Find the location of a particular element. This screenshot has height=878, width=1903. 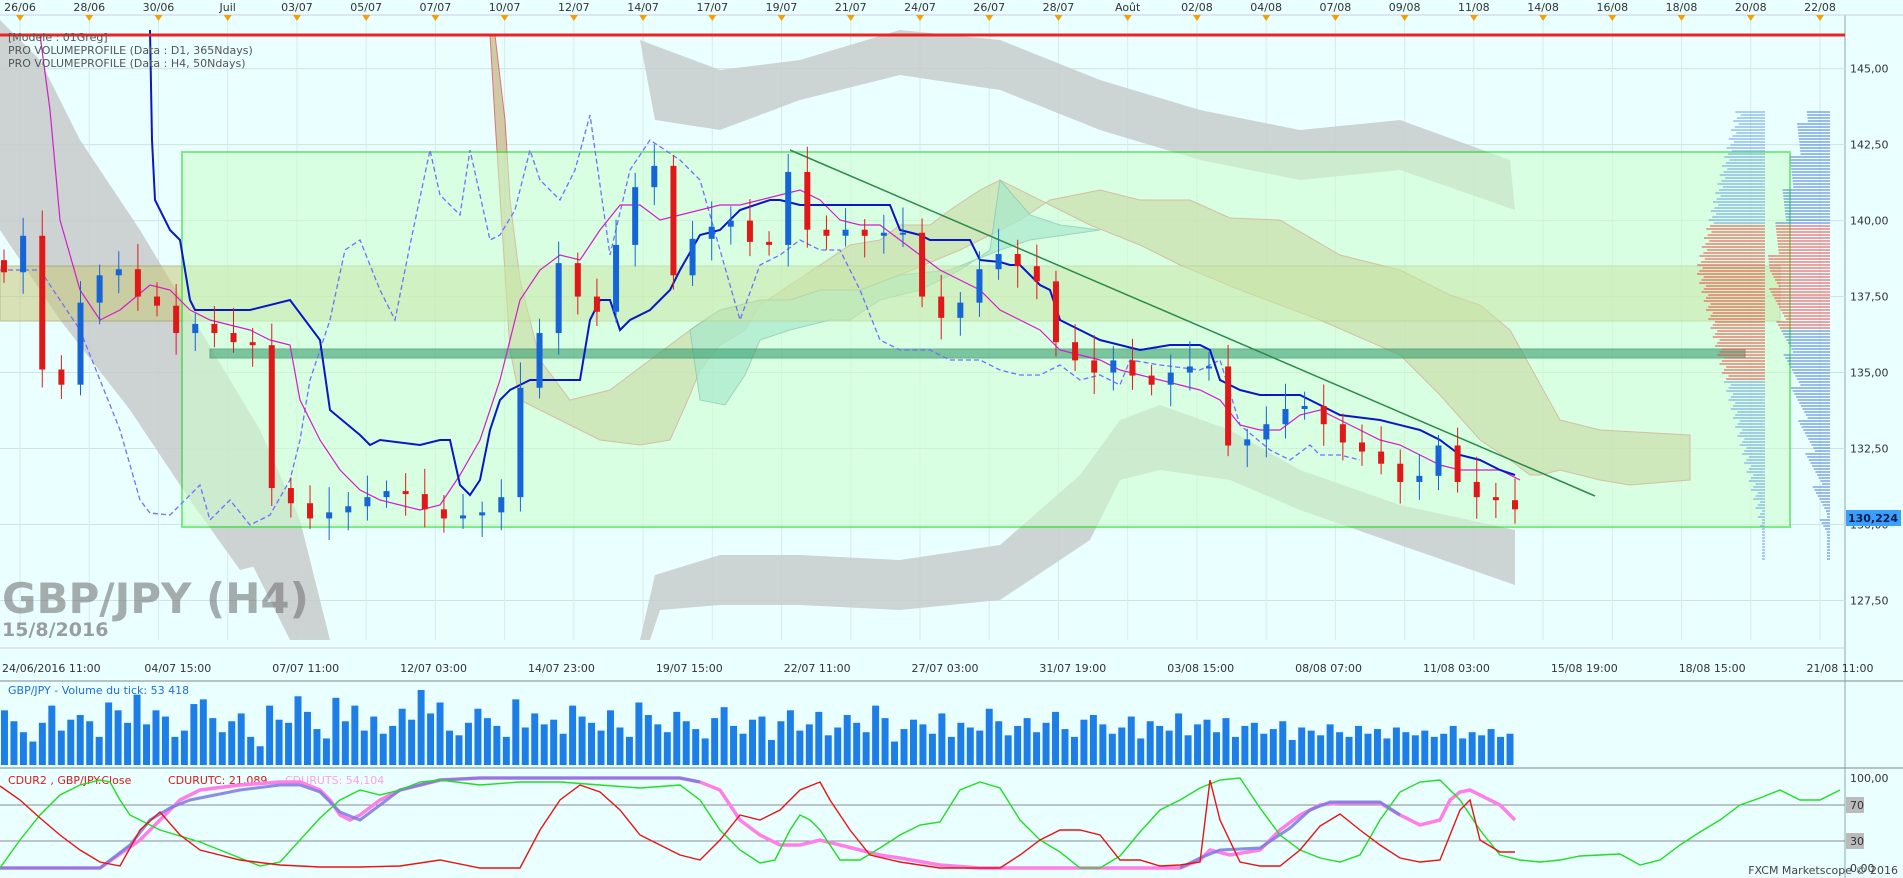

price-tick-label: 140,00 is located at coordinates (1869, 221).